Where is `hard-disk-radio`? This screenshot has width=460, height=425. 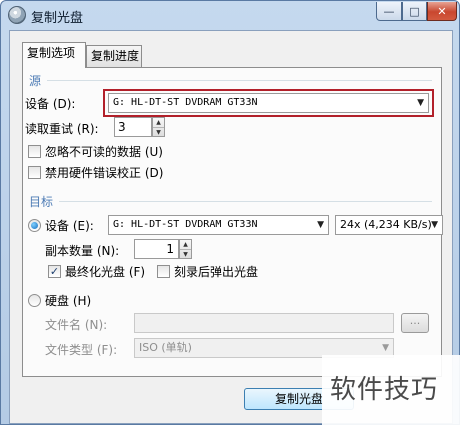 hard-disk-radio is located at coordinates (34, 300).